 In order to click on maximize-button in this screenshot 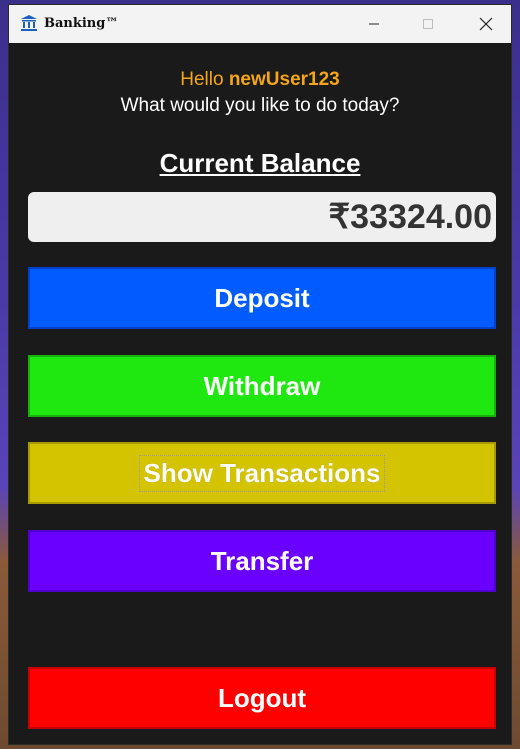, I will do `click(428, 24)`.